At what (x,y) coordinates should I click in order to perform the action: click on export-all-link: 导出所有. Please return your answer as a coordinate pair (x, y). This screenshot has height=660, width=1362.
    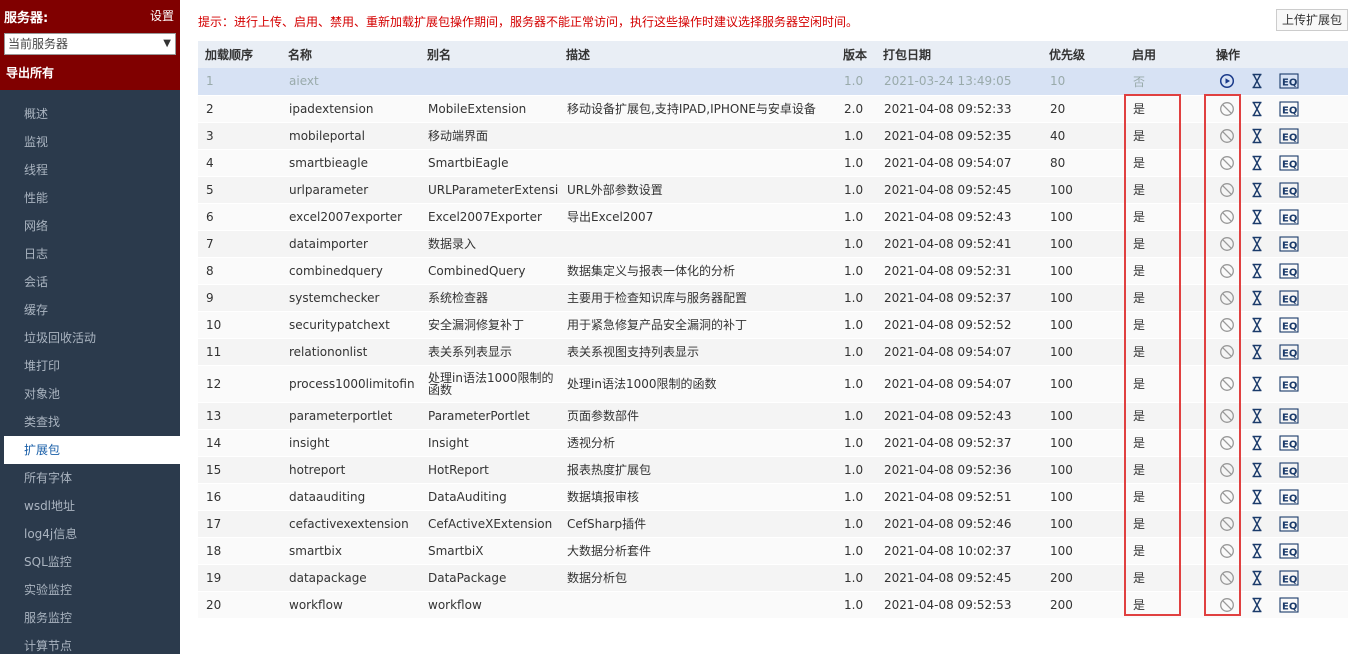
    Looking at the image, I should click on (30, 72).